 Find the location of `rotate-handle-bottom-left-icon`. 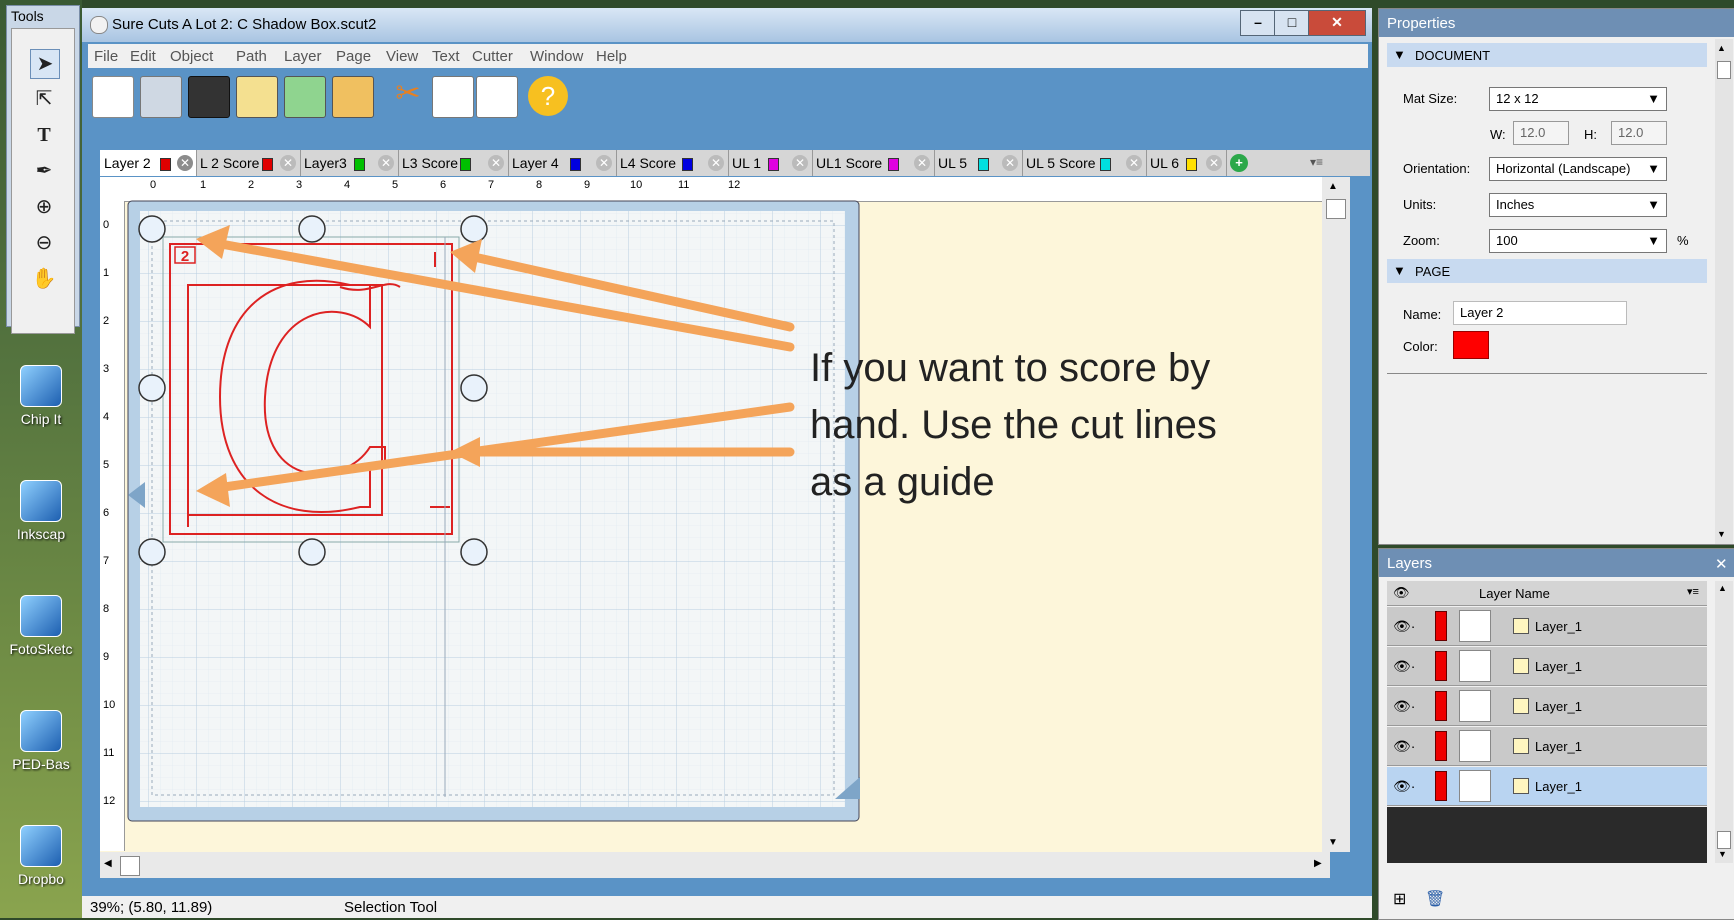

rotate-handle-bottom-left-icon is located at coordinates (152, 552).